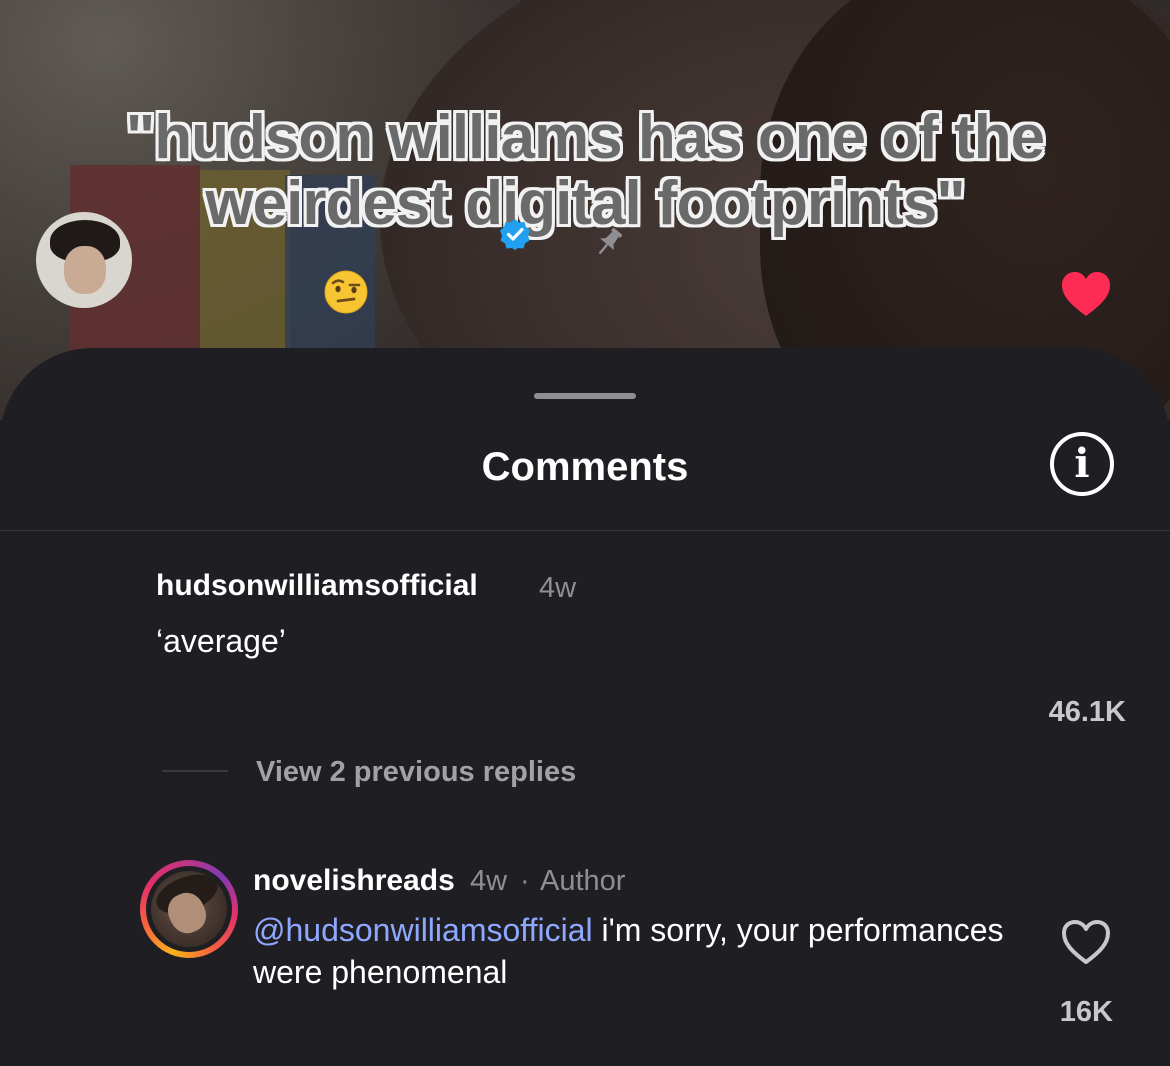 This screenshot has height=1066, width=1170. What do you see at coordinates (423, 930) in the screenshot?
I see `mention-link: @hudsonwilliamsofficial` at bounding box center [423, 930].